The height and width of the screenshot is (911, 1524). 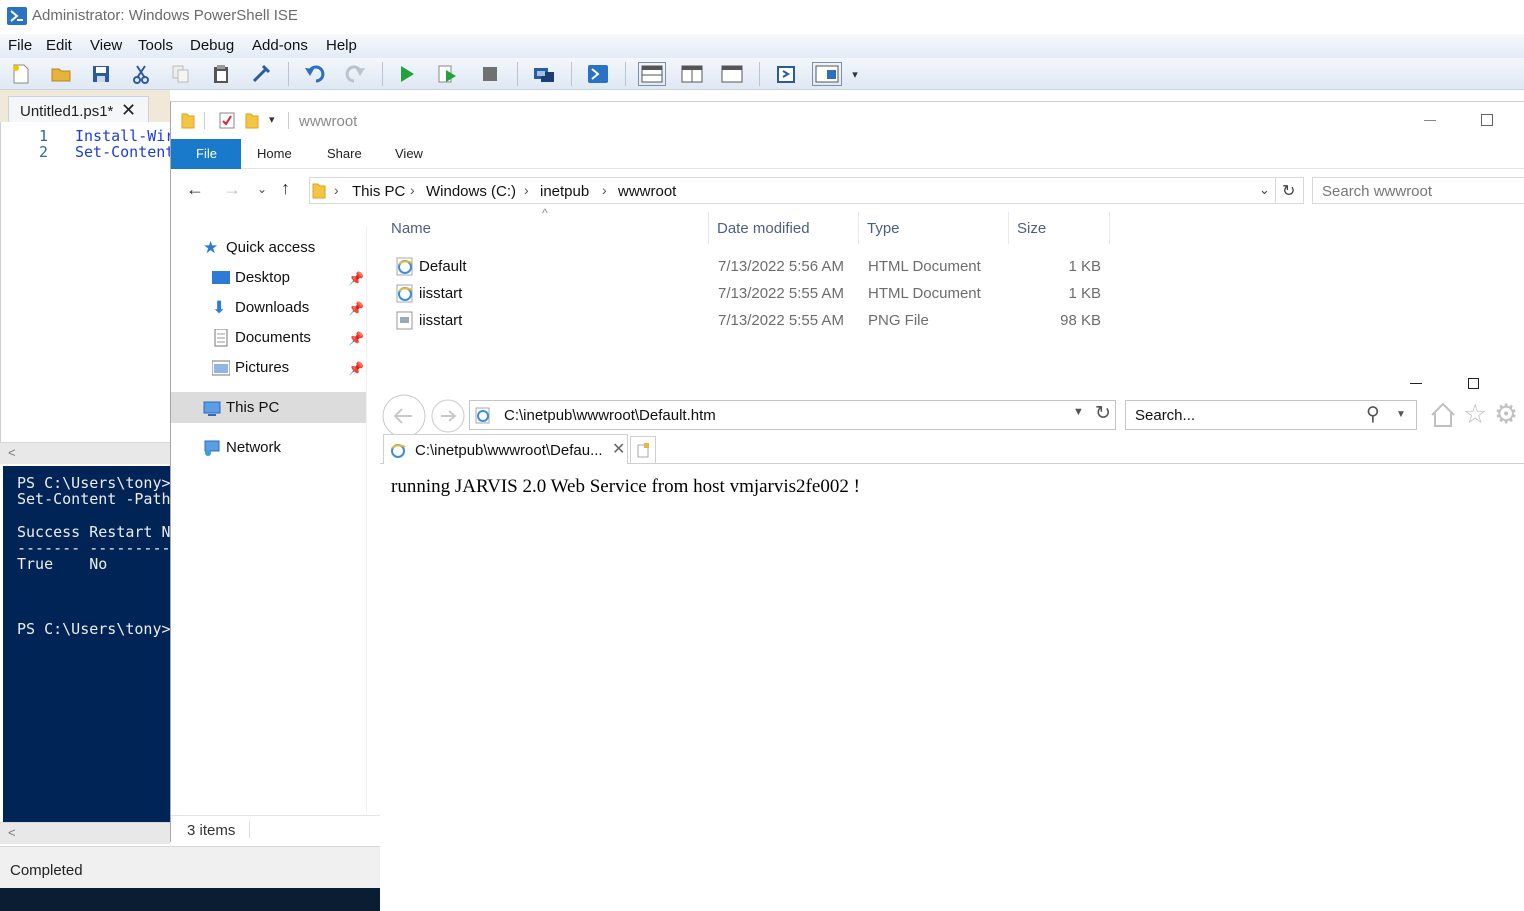 I want to click on nav-downloads: ⬇ Downloads 📌, so click(x=288, y=308).